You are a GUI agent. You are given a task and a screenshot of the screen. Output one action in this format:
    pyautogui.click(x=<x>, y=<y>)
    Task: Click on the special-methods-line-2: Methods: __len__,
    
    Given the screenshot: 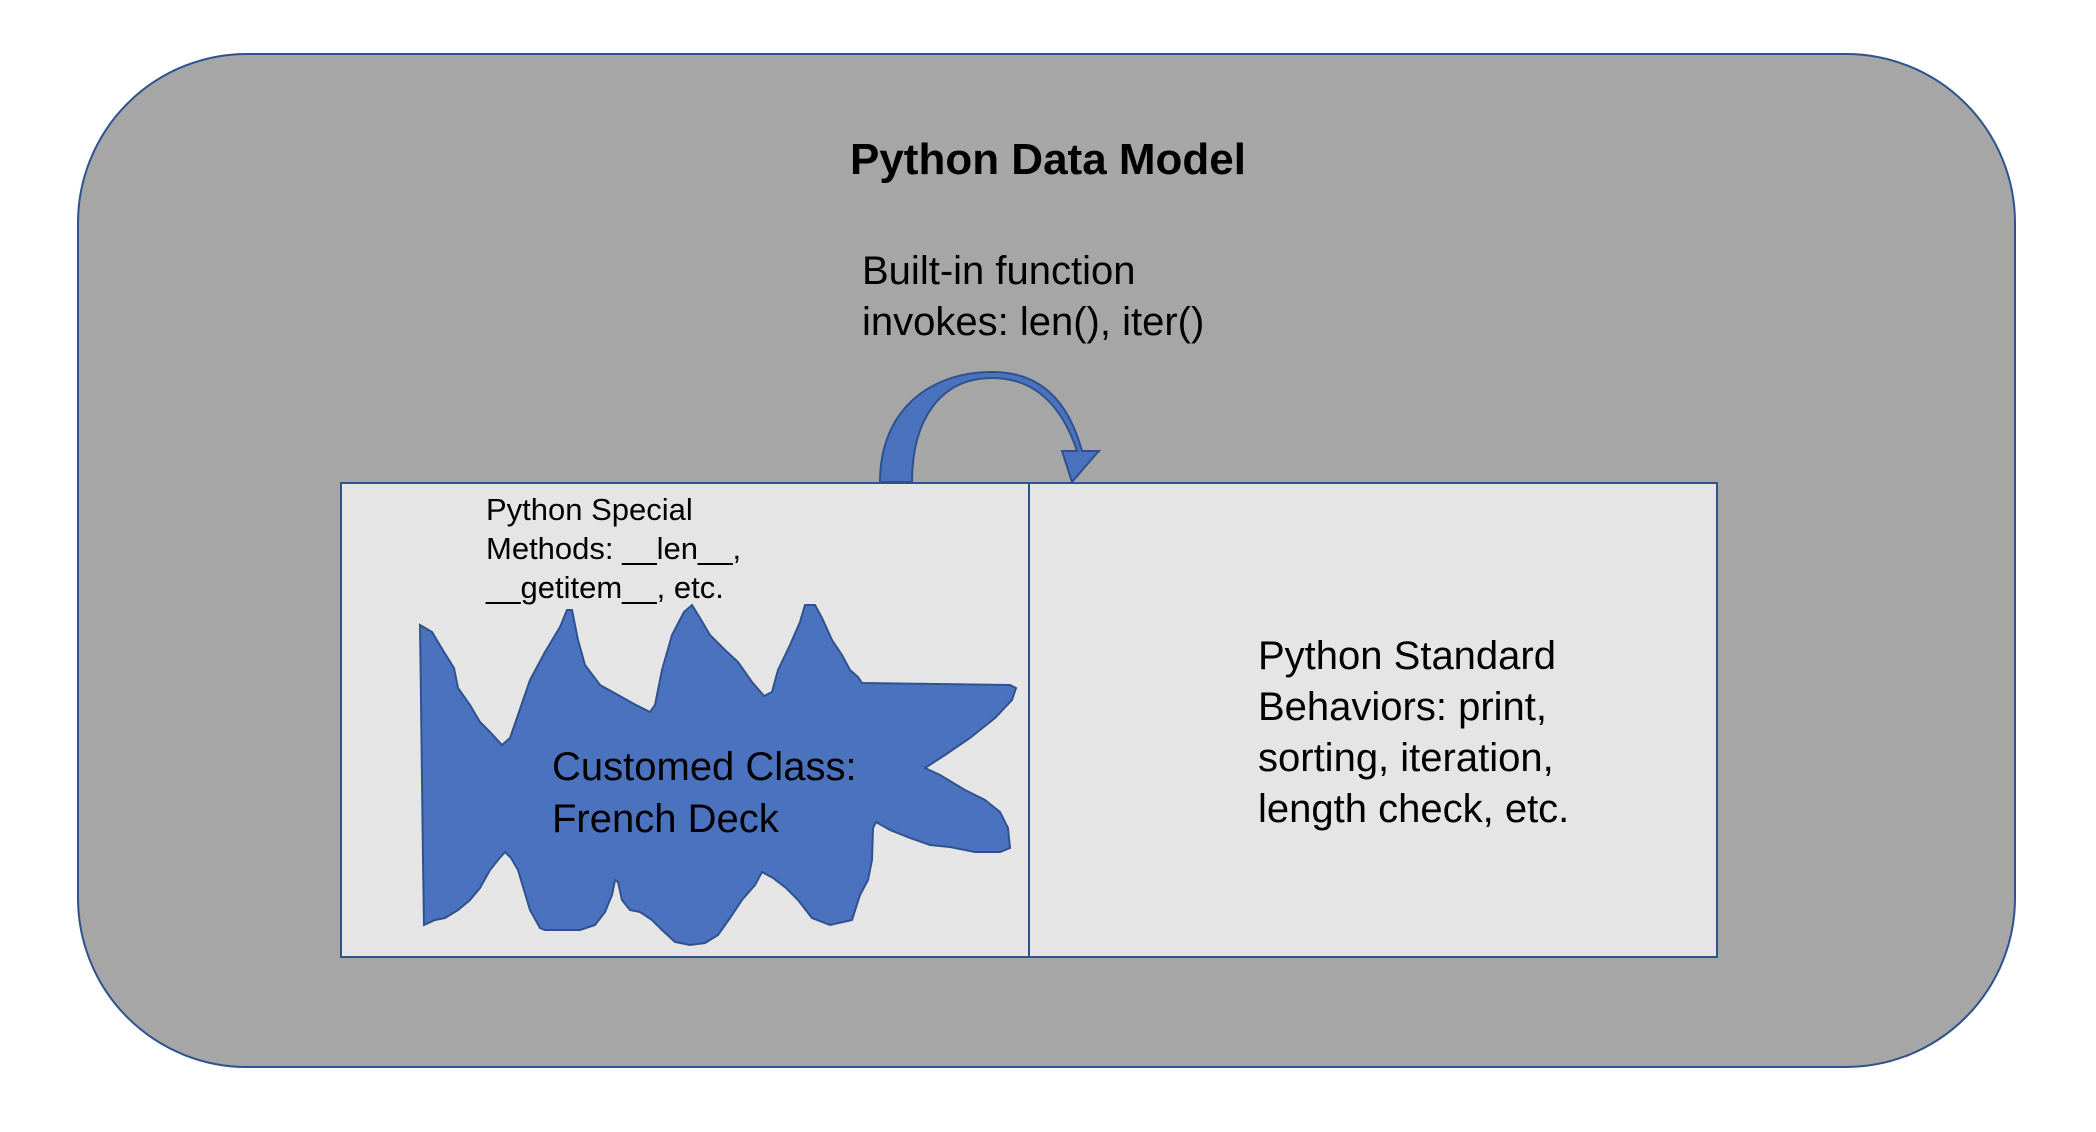 What is the action you would take?
    pyautogui.click(x=614, y=548)
    